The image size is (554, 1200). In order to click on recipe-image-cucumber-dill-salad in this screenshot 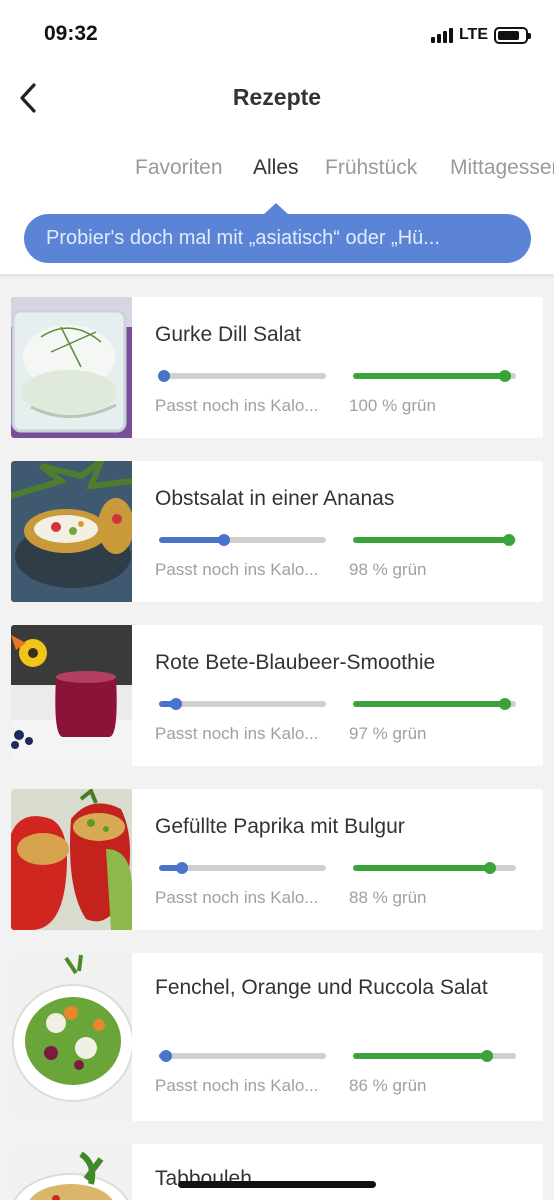, I will do `click(71, 367)`.